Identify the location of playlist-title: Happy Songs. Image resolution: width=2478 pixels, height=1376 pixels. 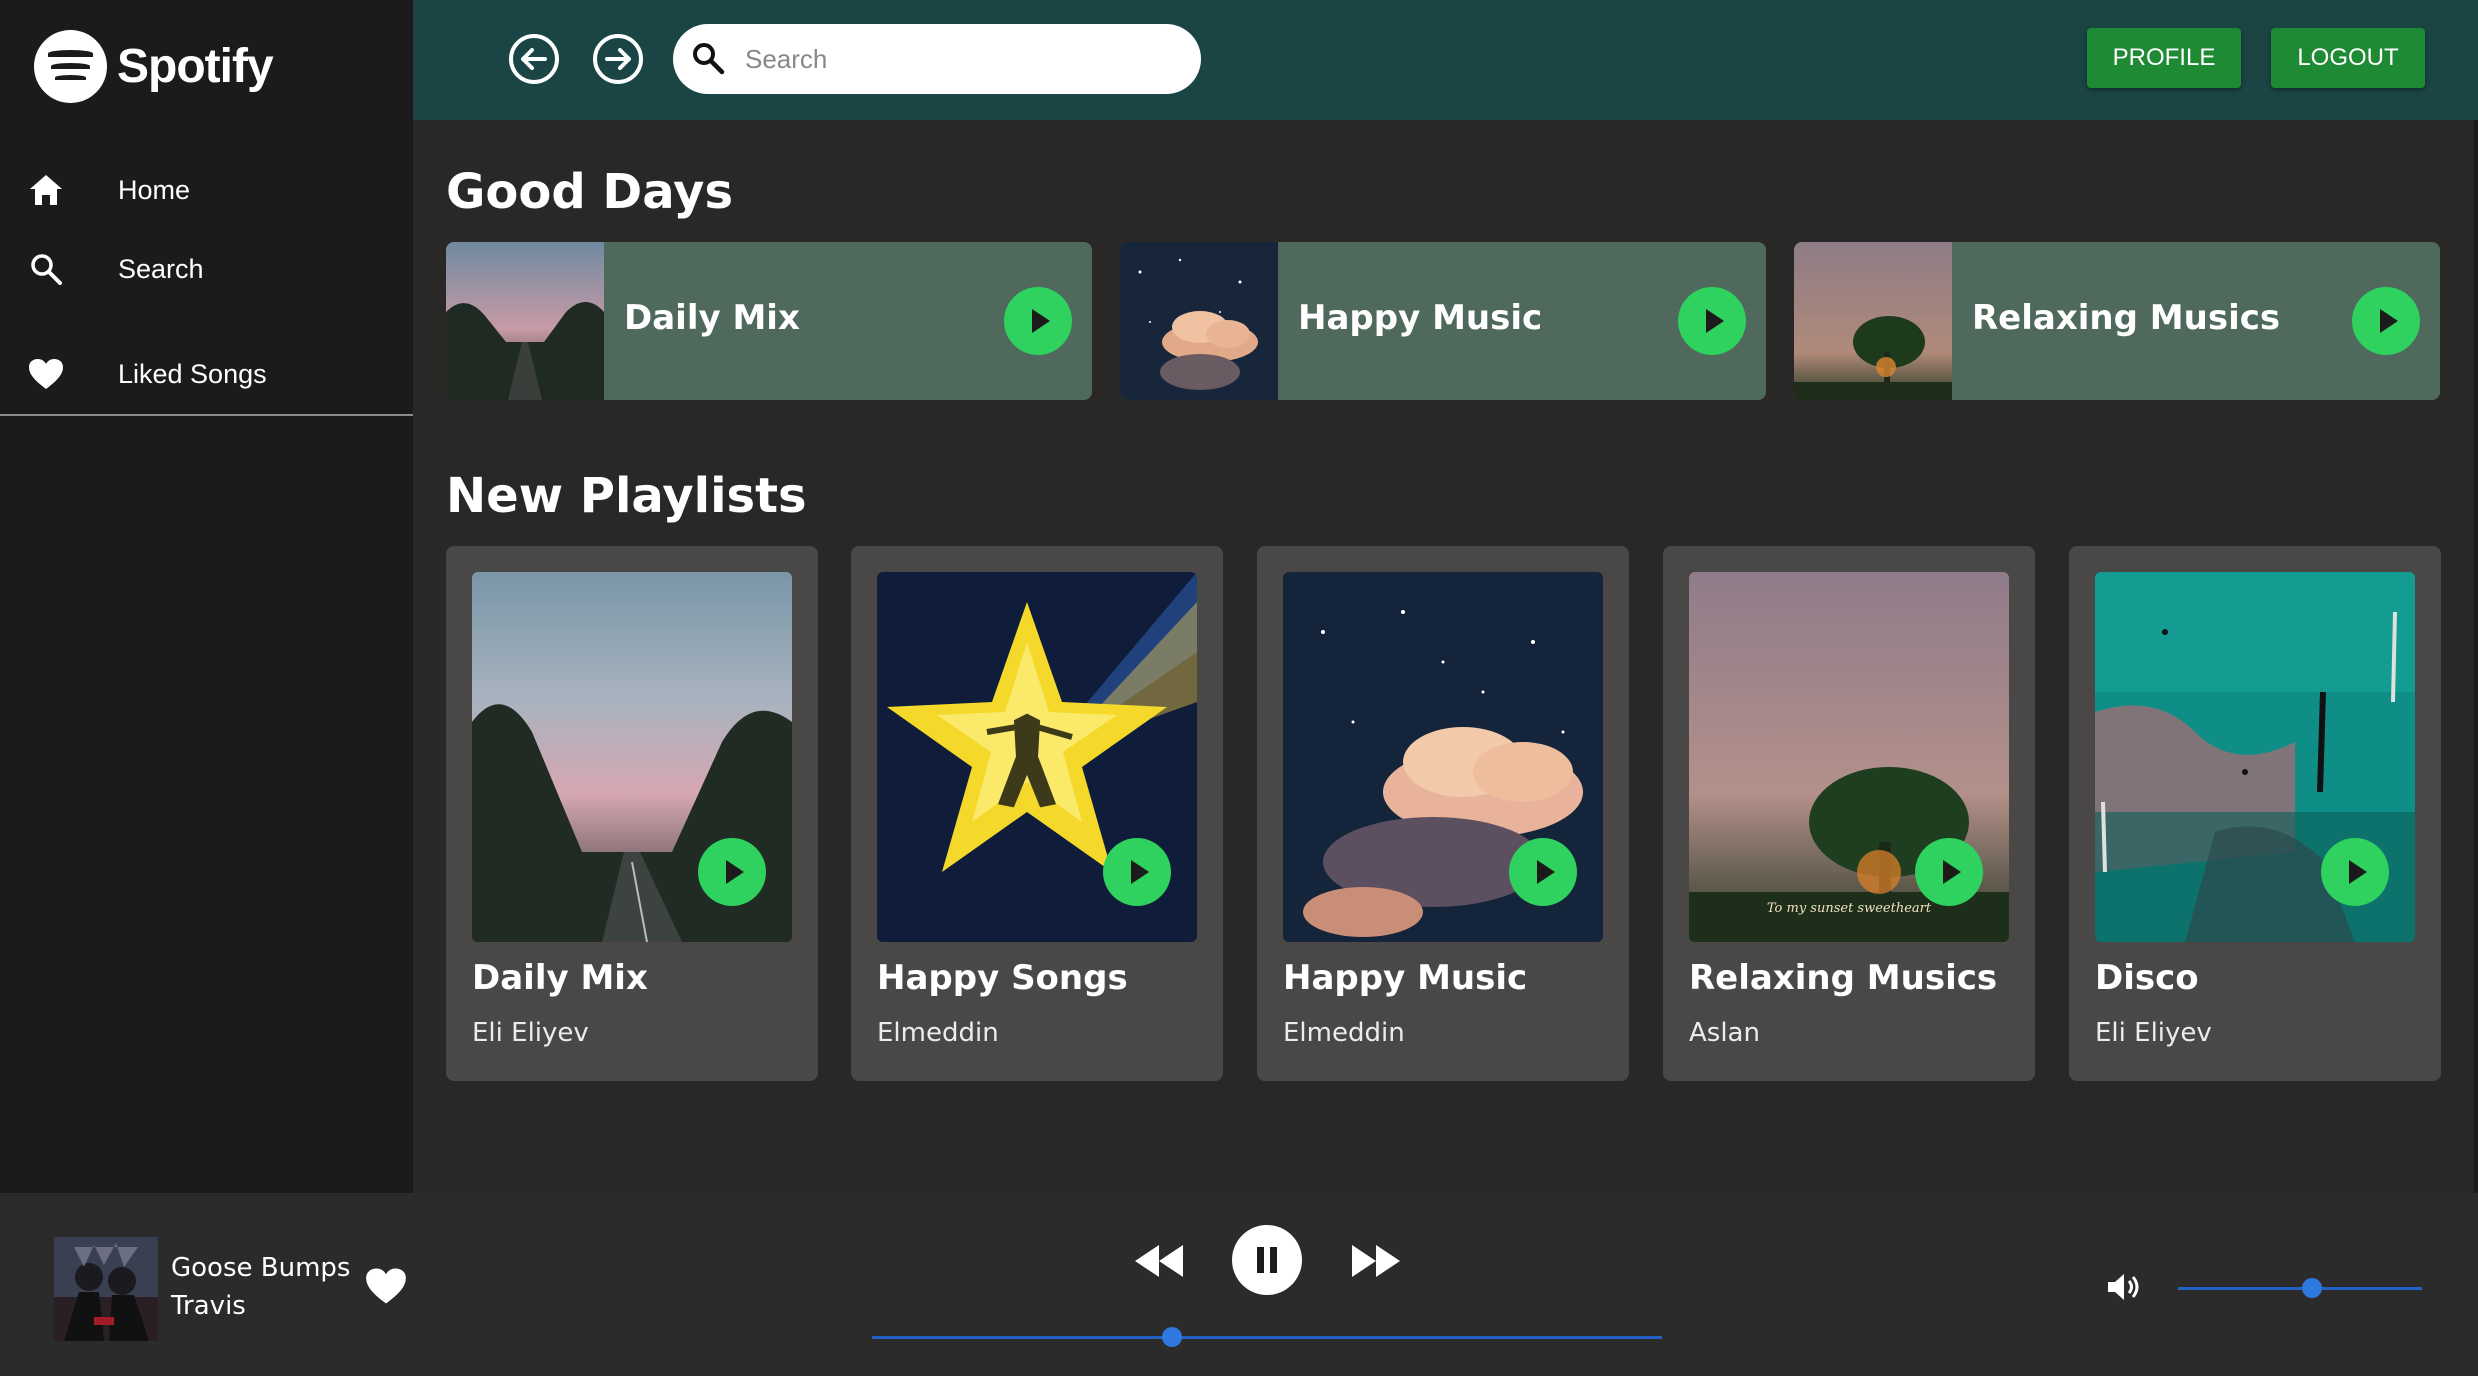
(1002, 978).